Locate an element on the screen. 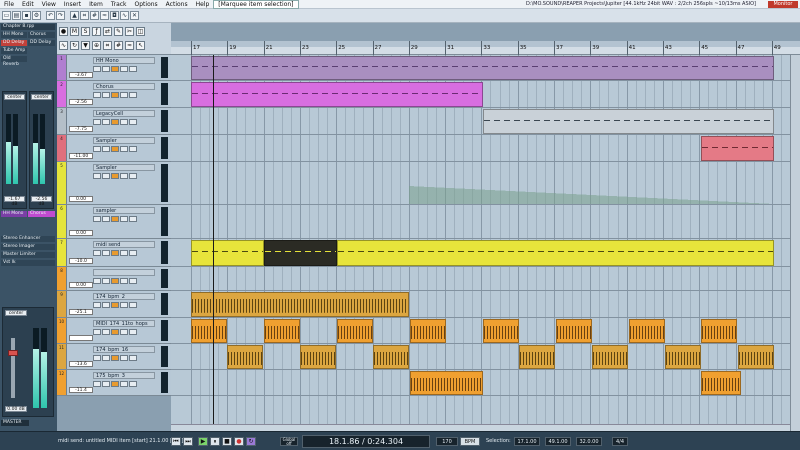 The image size is (800, 450). envelope-icon: ∿ is located at coordinates (124, 15).